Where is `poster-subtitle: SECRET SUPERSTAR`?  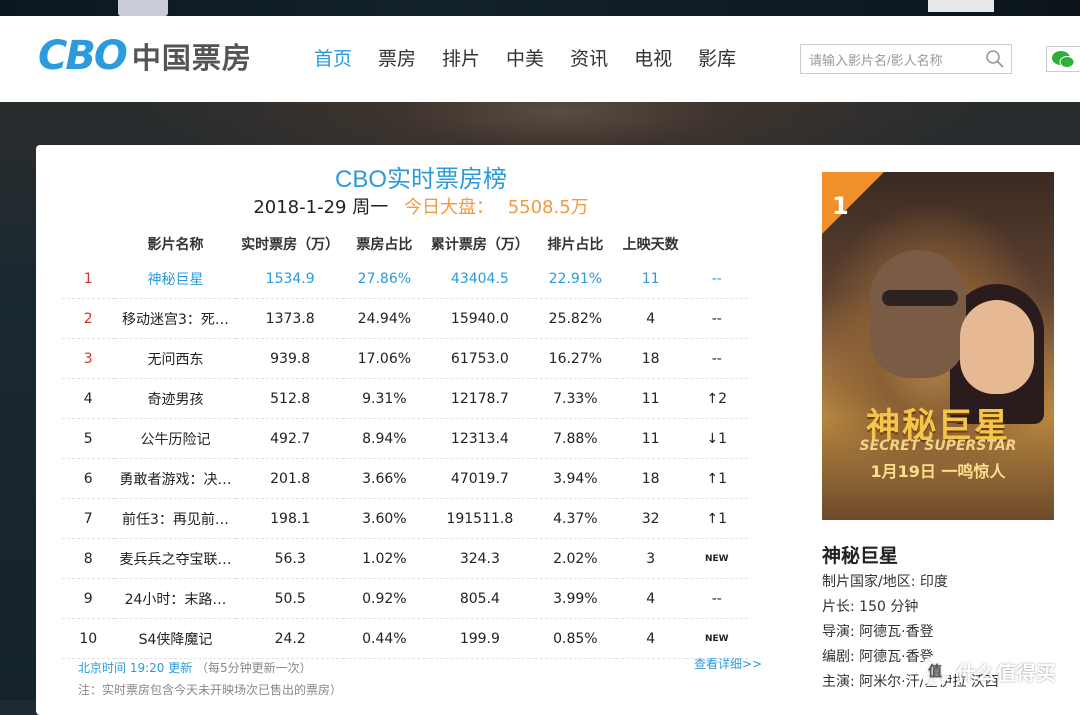 poster-subtitle: SECRET SUPERSTAR is located at coordinates (938, 446).